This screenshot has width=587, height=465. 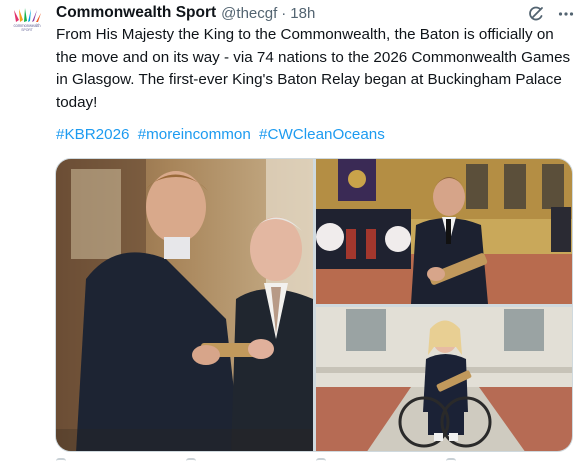 What do you see at coordinates (27, 30) in the screenshot?
I see `avatar-logo-subtext: SPORT` at bounding box center [27, 30].